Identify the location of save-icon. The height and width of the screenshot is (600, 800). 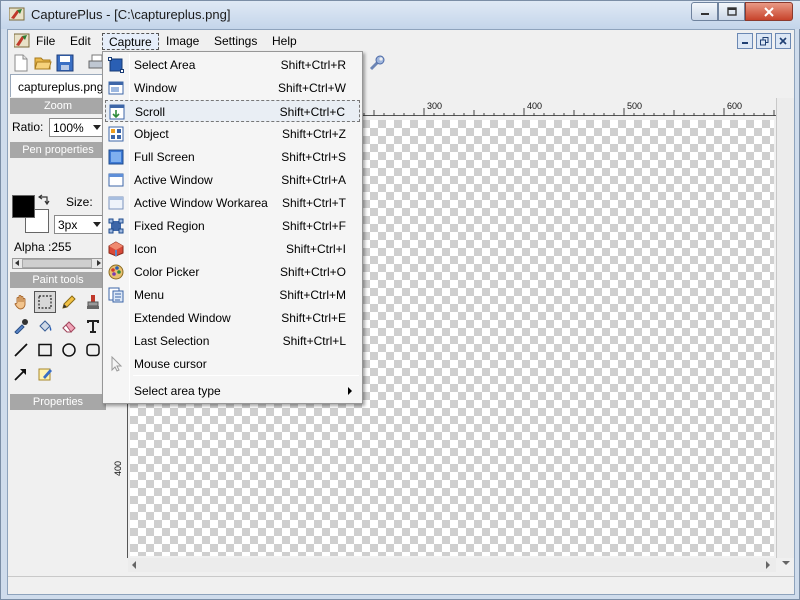
(65, 63).